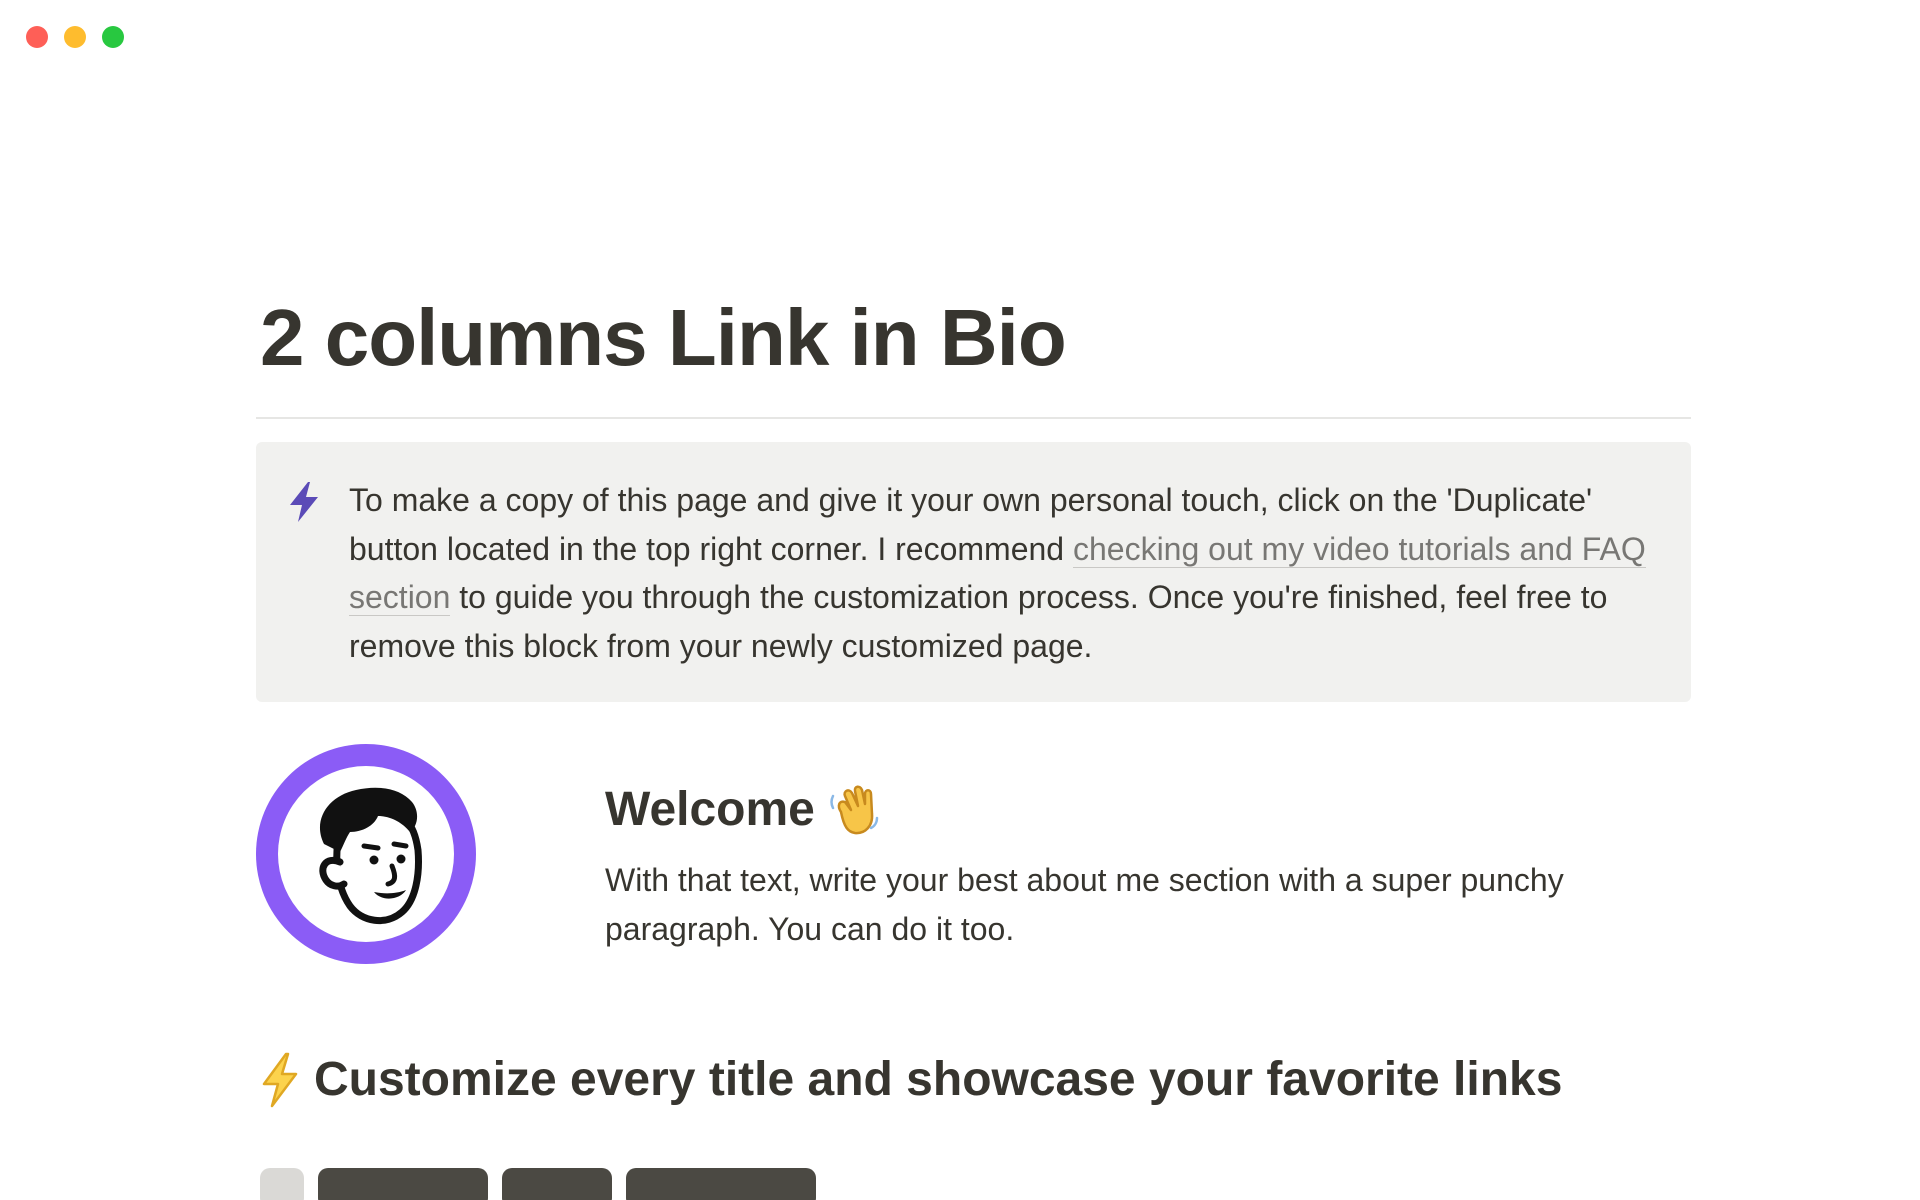 Image resolution: width=1920 pixels, height=1200 pixels. What do you see at coordinates (304, 502) in the screenshot?
I see `lightning-bolt-icon` at bounding box center [304, 502].